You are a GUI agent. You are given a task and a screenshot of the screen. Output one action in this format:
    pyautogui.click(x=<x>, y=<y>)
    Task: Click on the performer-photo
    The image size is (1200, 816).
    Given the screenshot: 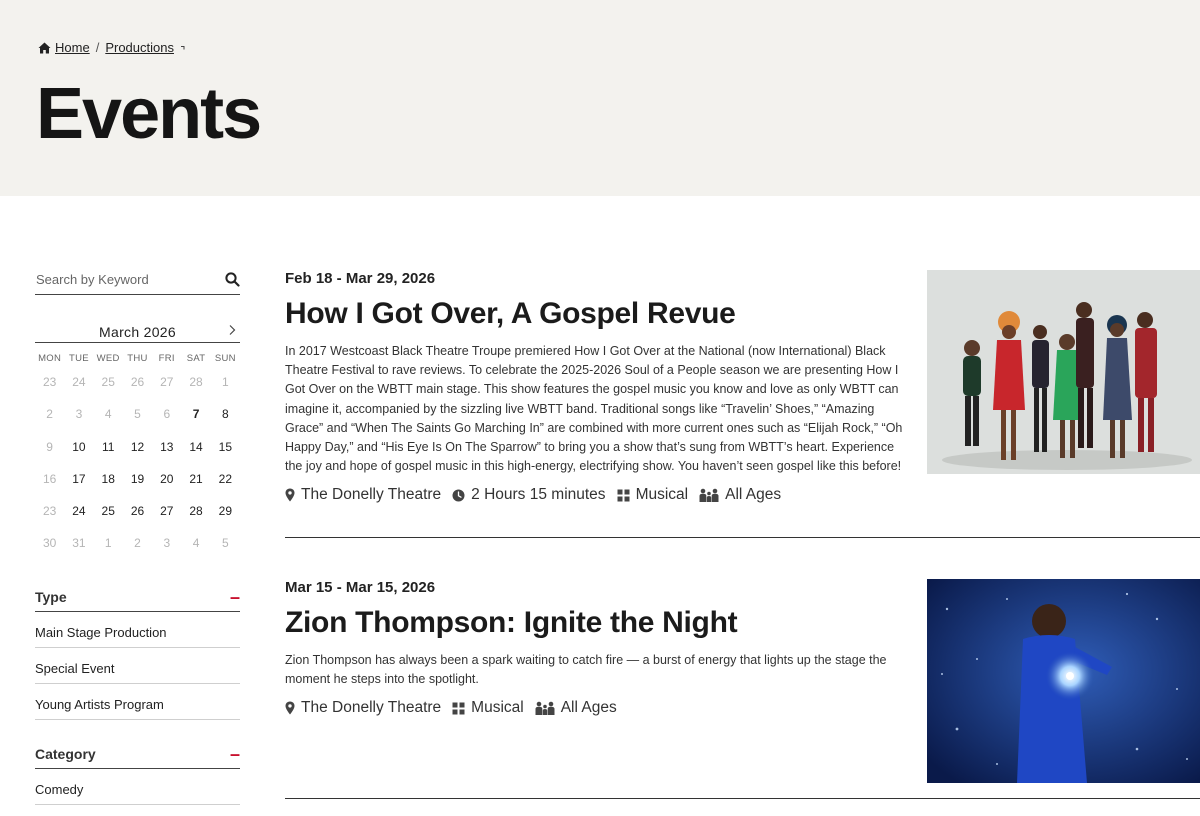 What is the action you would take?
    pyautogui.click(x=1063, y=681)
    